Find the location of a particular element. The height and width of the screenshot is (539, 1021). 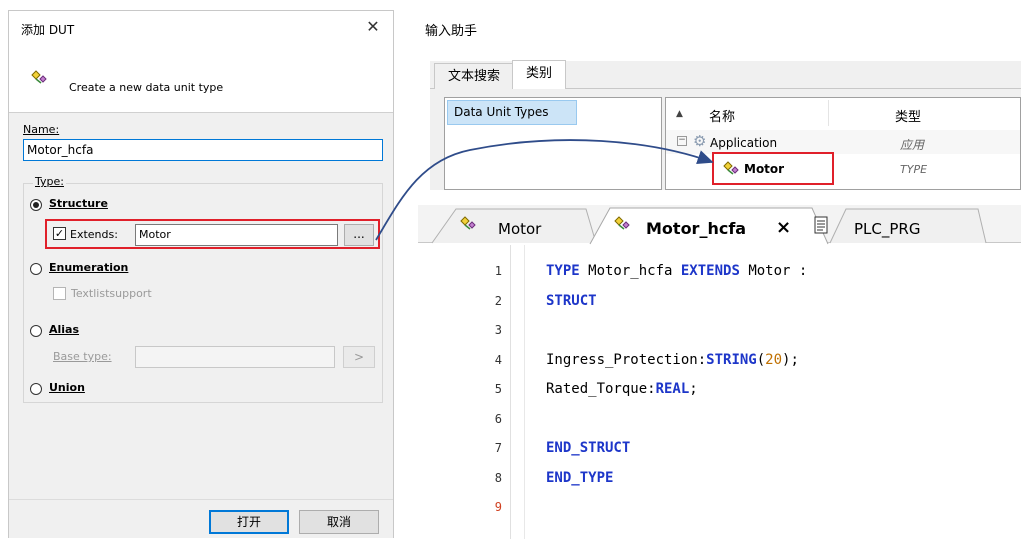

structure-radio is located at coordinates (36, 205).